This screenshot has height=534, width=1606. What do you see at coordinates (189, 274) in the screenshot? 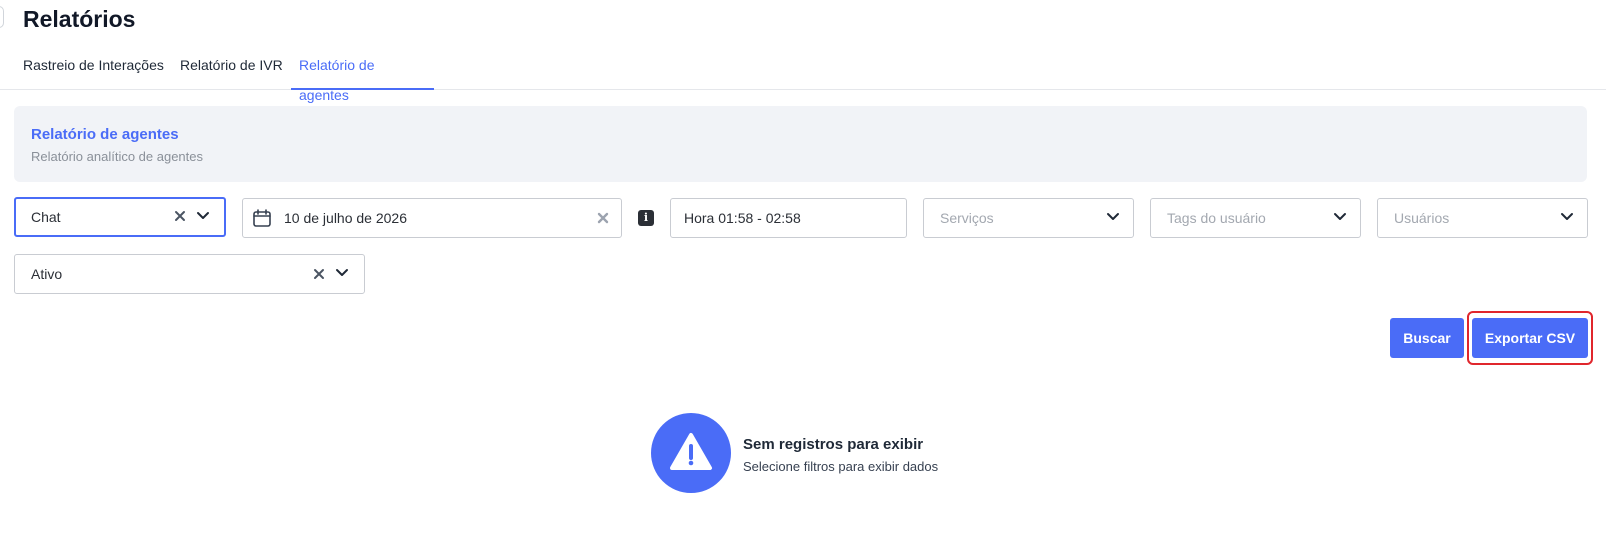
I see `status-select: Ativo` at bounding box center [189, 274].